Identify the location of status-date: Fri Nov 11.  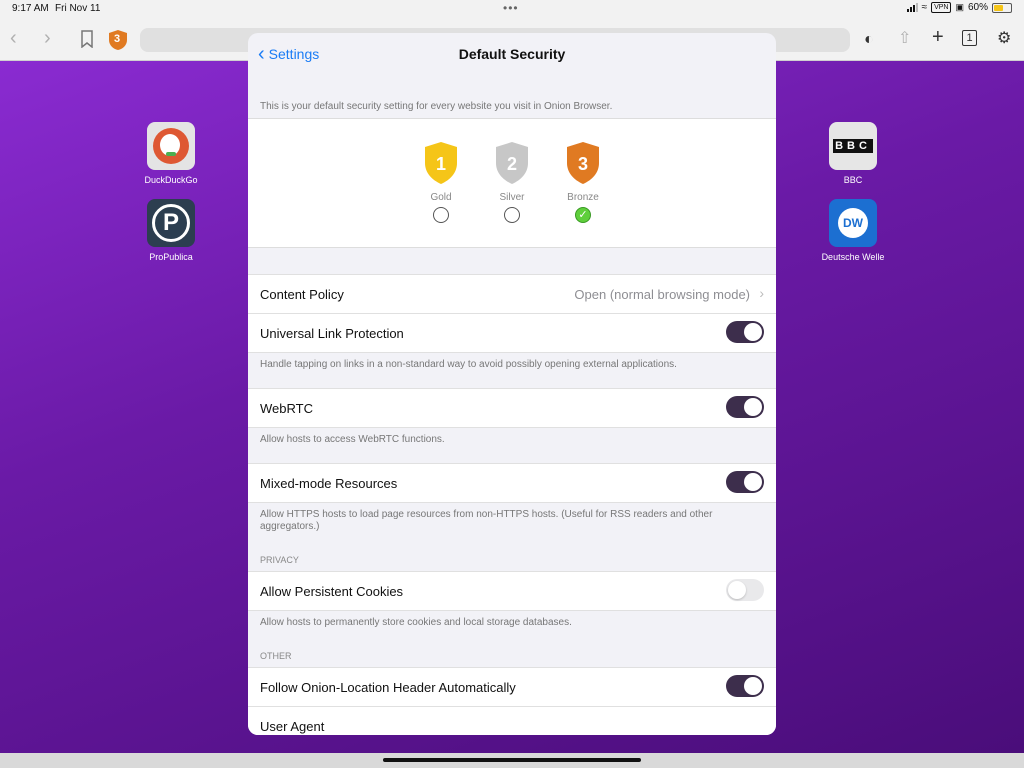
(78, 8).